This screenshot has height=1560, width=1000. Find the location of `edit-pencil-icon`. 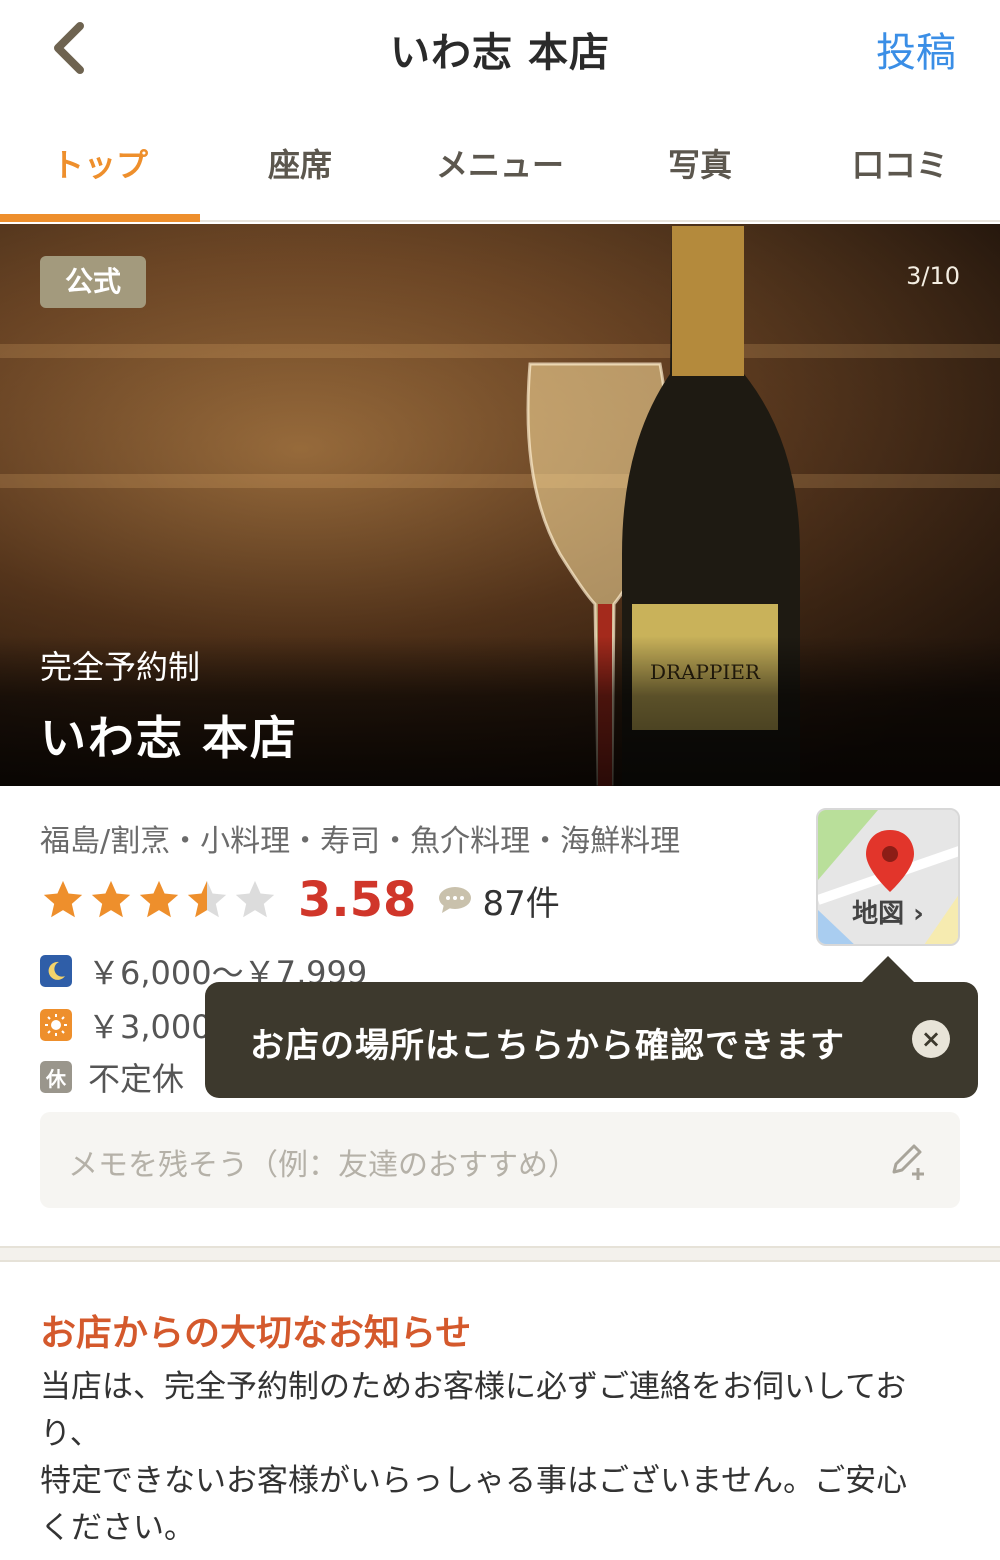

edit-pencil-icon is located at coordinates (908, 1160).